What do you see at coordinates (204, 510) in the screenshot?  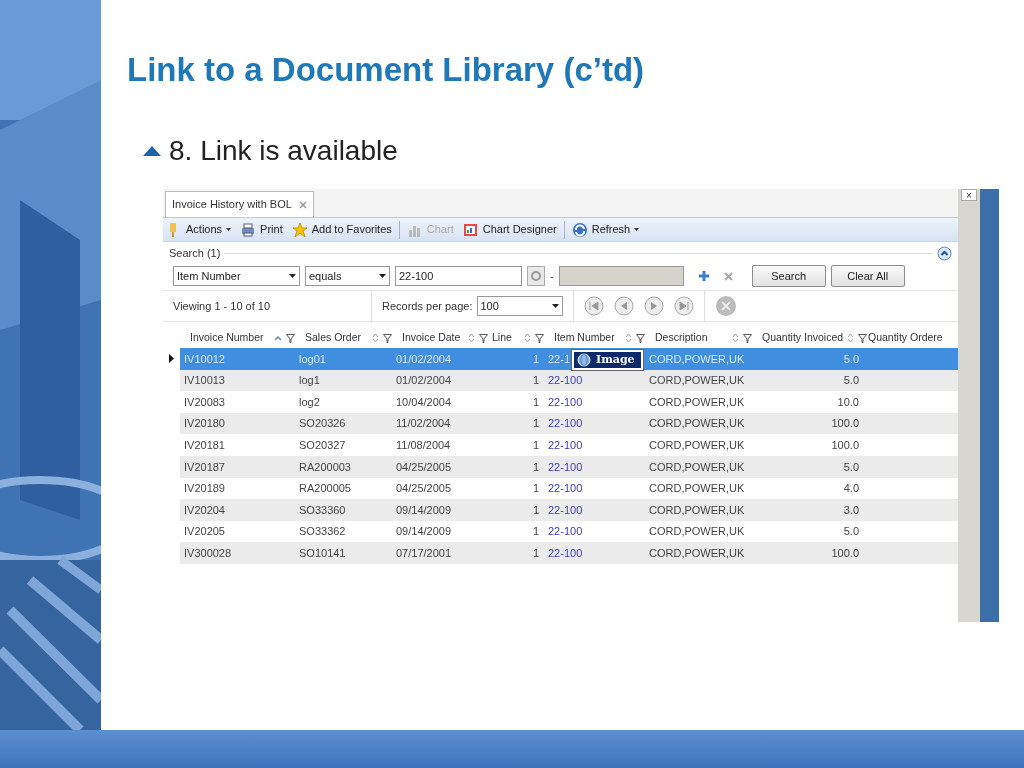 I see `table-cell-text: IV20204` at bounding box center [204, 510].